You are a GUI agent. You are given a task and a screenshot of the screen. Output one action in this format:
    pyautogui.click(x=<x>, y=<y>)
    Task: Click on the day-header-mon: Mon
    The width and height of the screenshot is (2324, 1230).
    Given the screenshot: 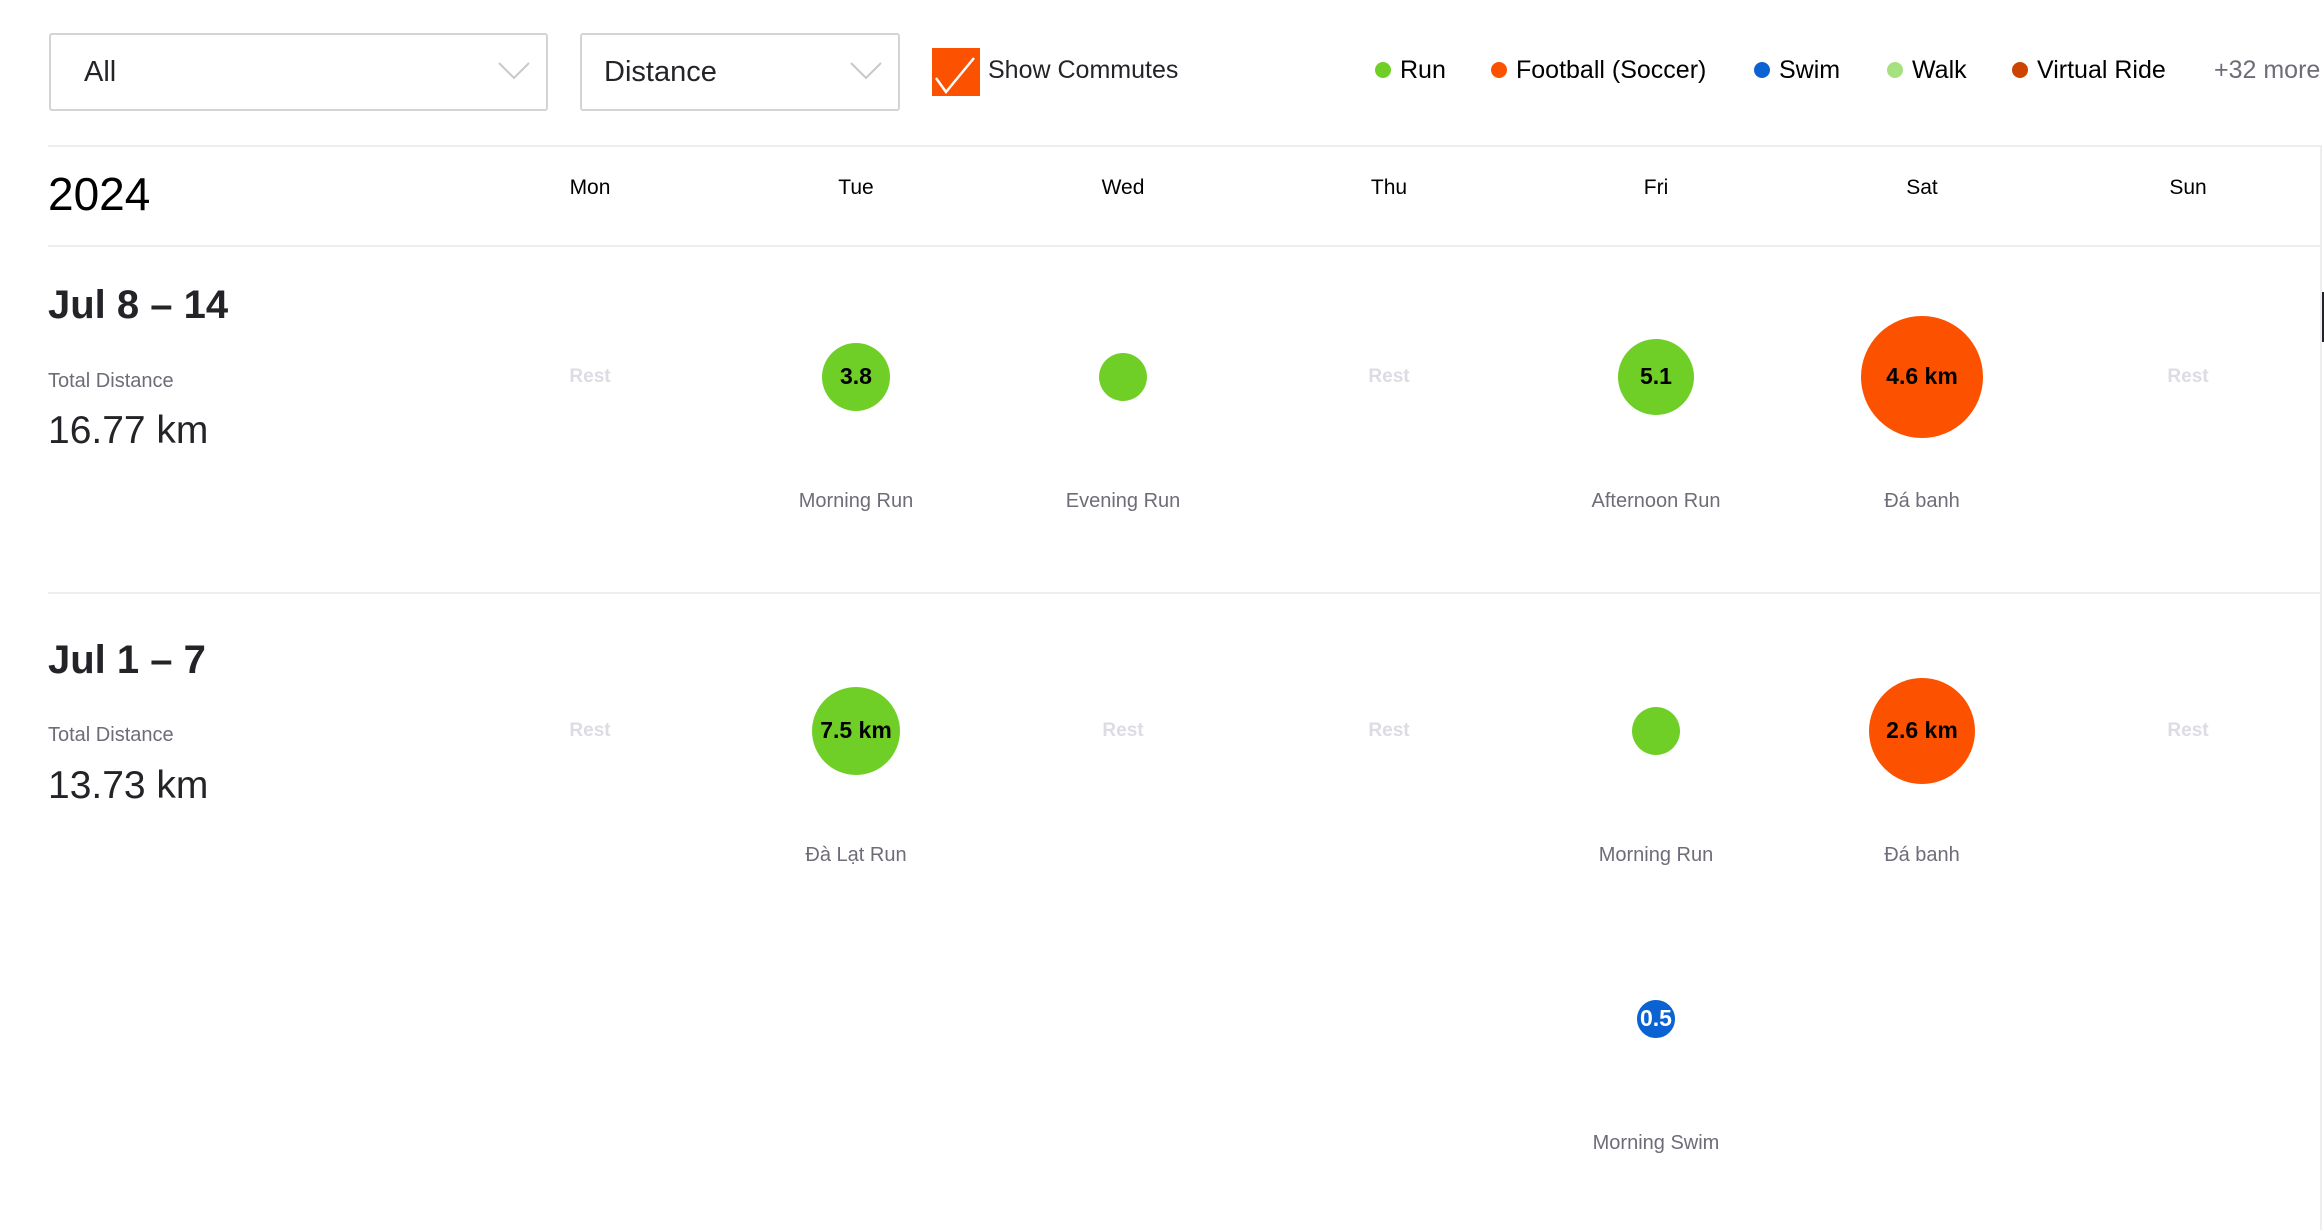 What is the action you would take?
    pyautogui.click(x=590, y=187)
    